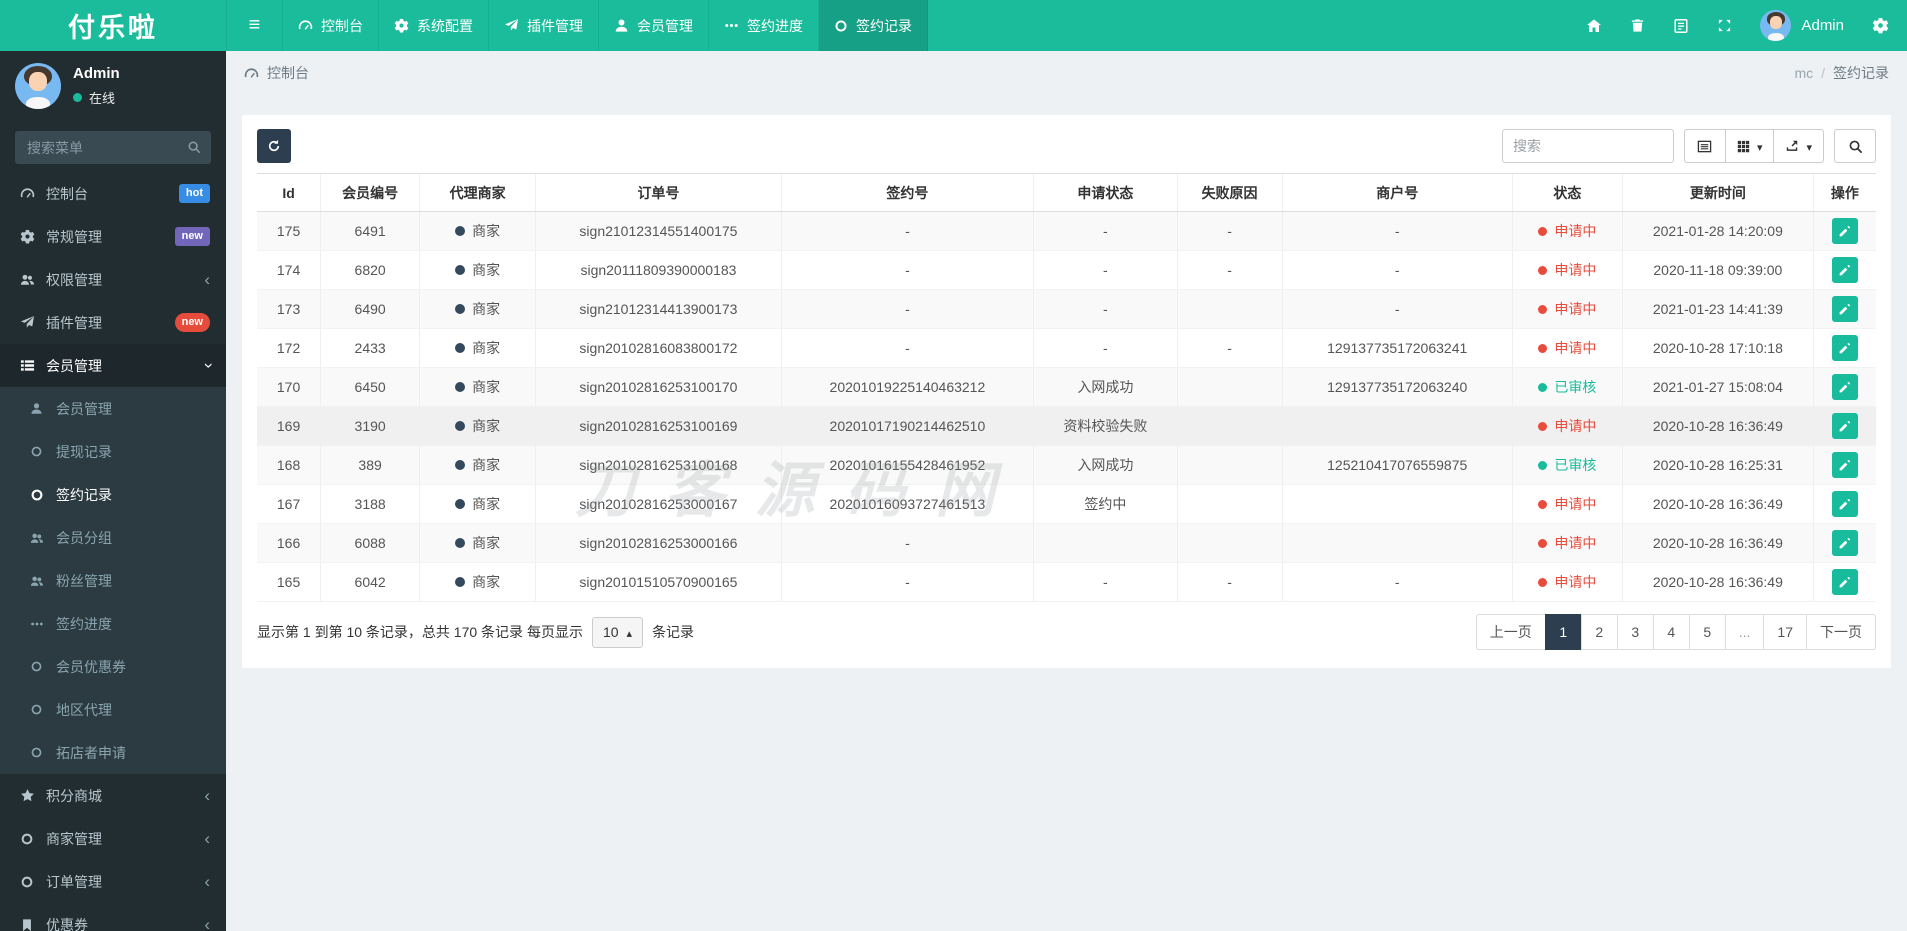 This screenshot has width=1907, height=931. I want to click on trash-icon, so click(1637, 25).